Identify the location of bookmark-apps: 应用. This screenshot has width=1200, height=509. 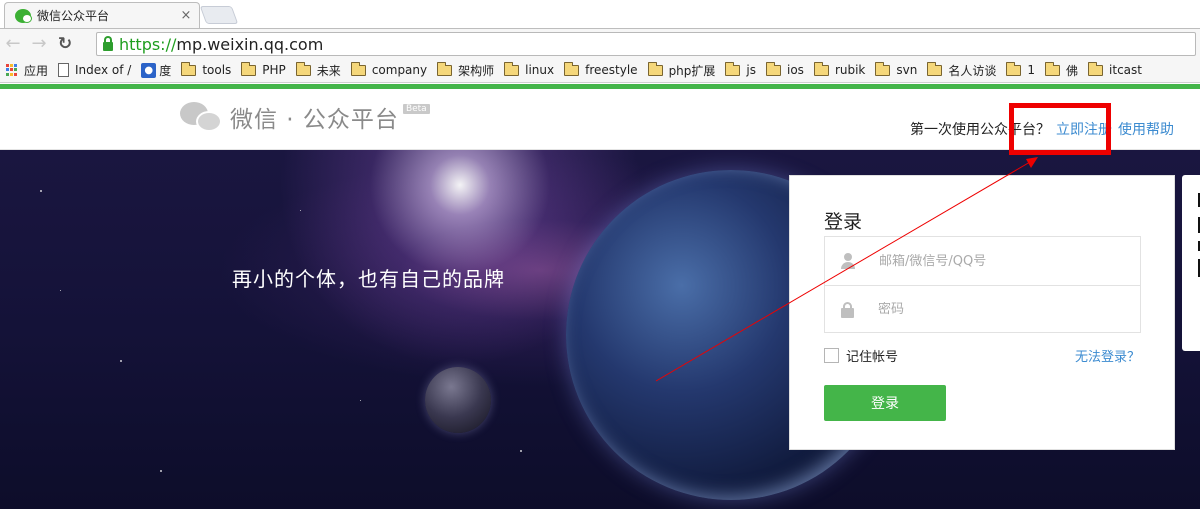
(27, 70).